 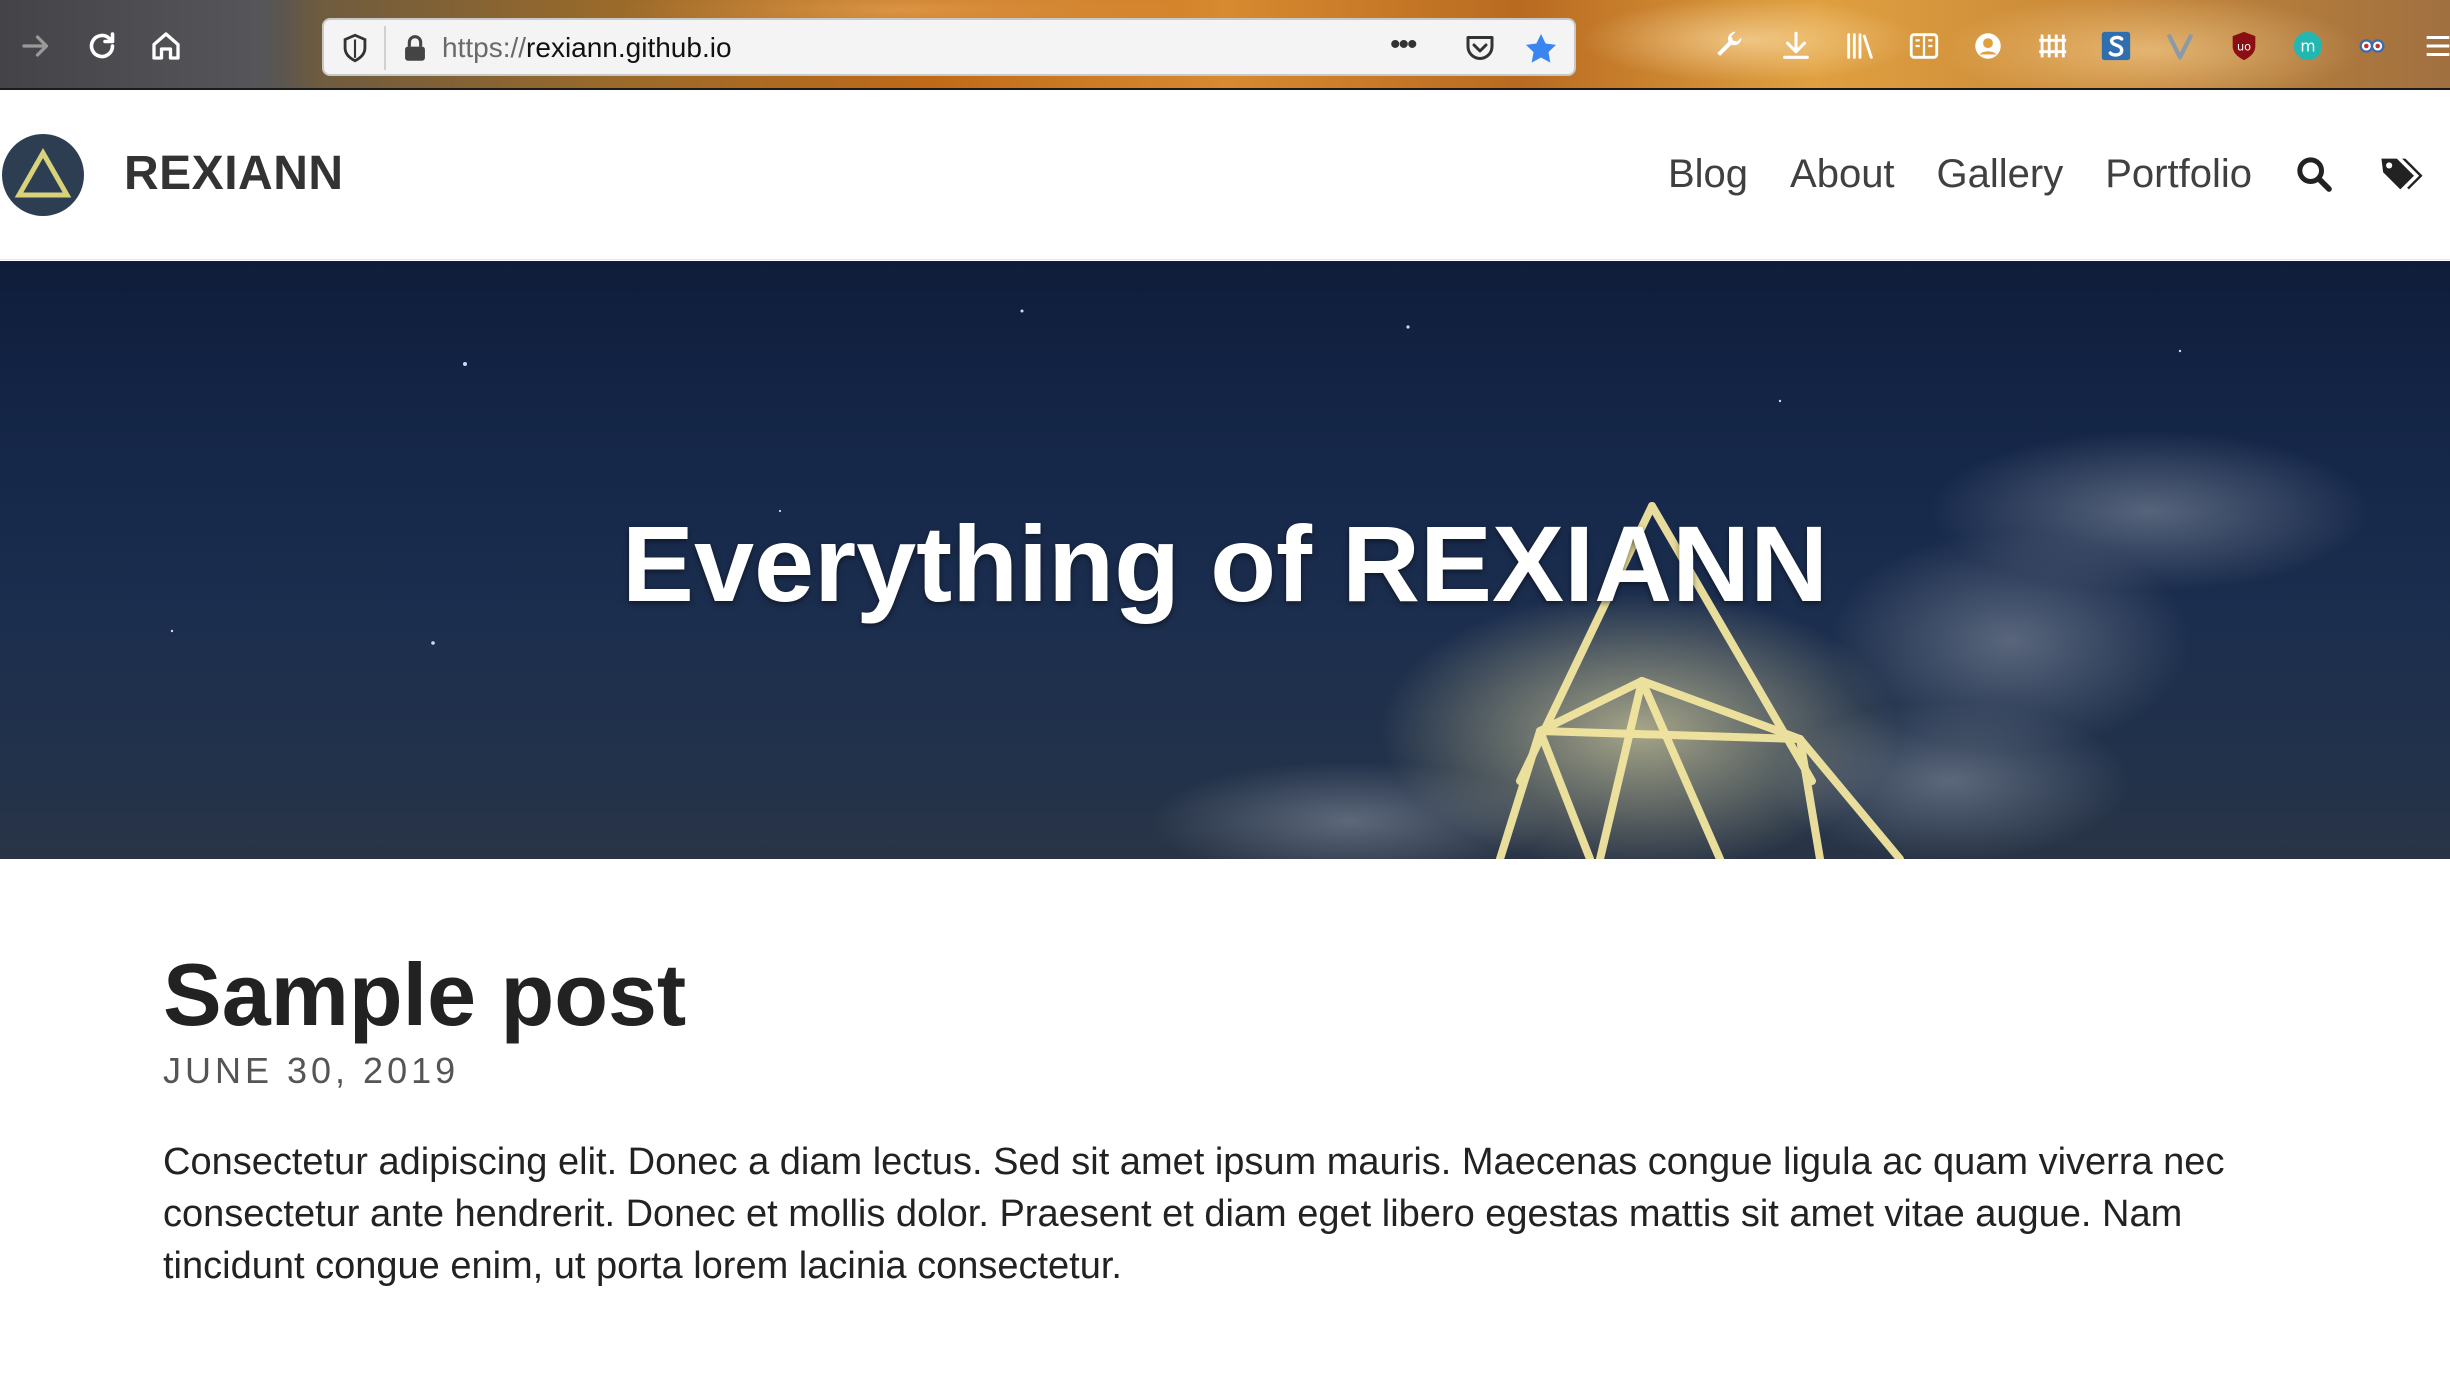 What do you see at coordinates (2435, 46) in the screenshot?
I see `overflow-menu-icon` at bounding box center [2435, 46].